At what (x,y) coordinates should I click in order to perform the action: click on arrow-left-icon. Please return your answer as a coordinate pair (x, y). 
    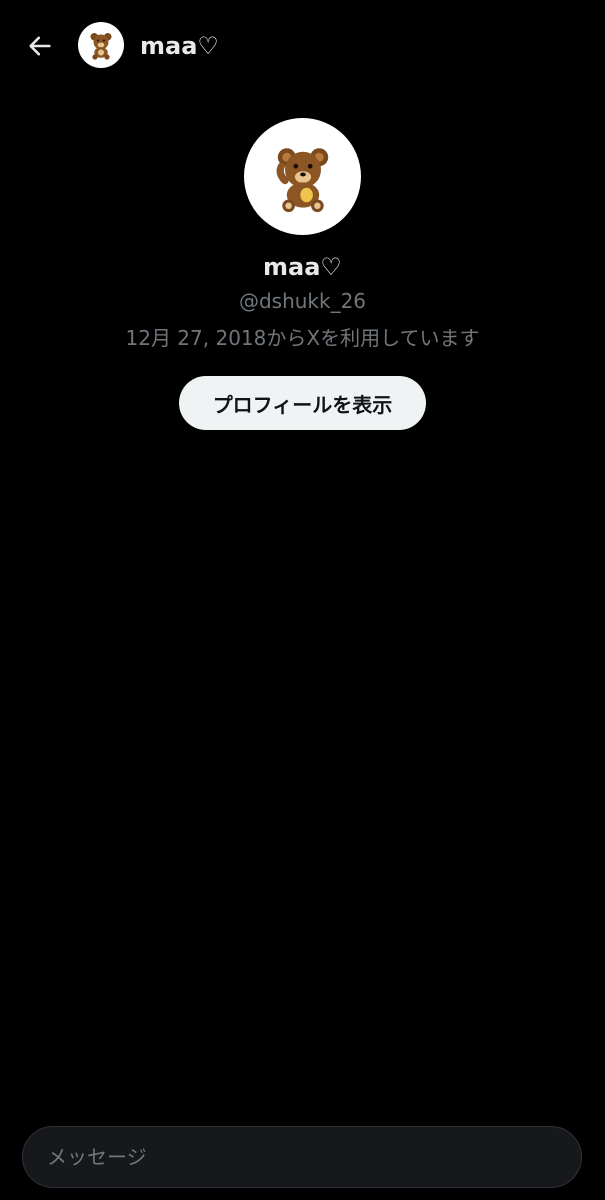
    Looking at the image, I should click on (40, 46).